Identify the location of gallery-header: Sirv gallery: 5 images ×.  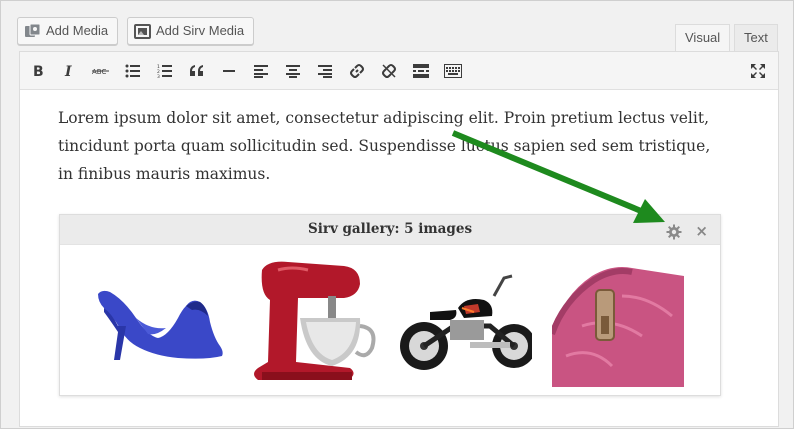
(390, 230).